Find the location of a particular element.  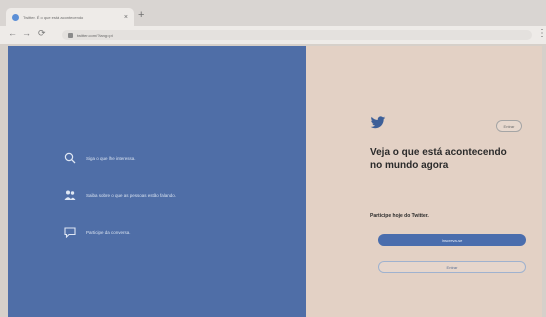

chat-bubble-icon is located at coordinates (70, 232).